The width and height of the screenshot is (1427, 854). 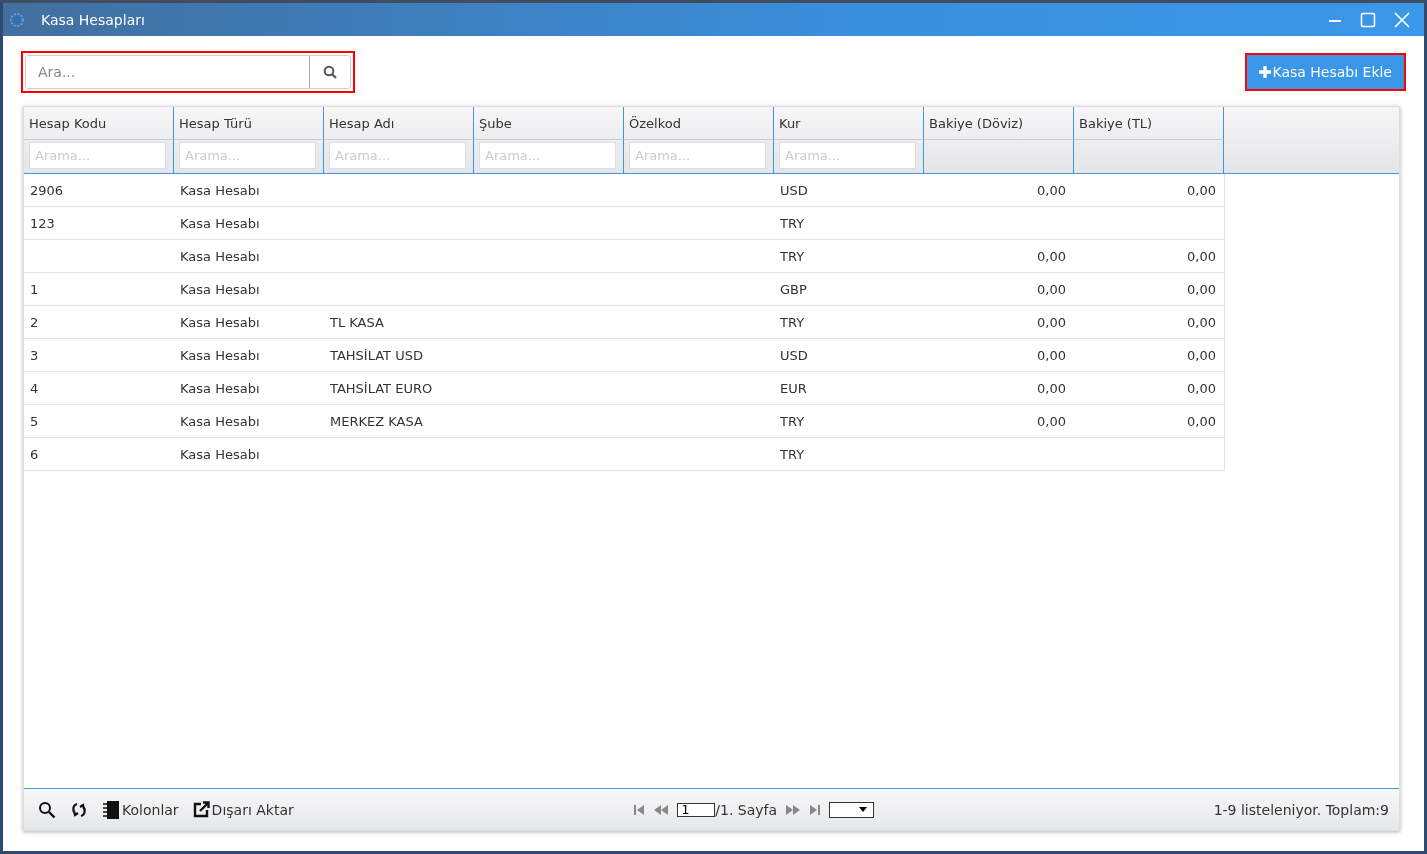 I want to click on close-icon, so click(x=1402, y=19).